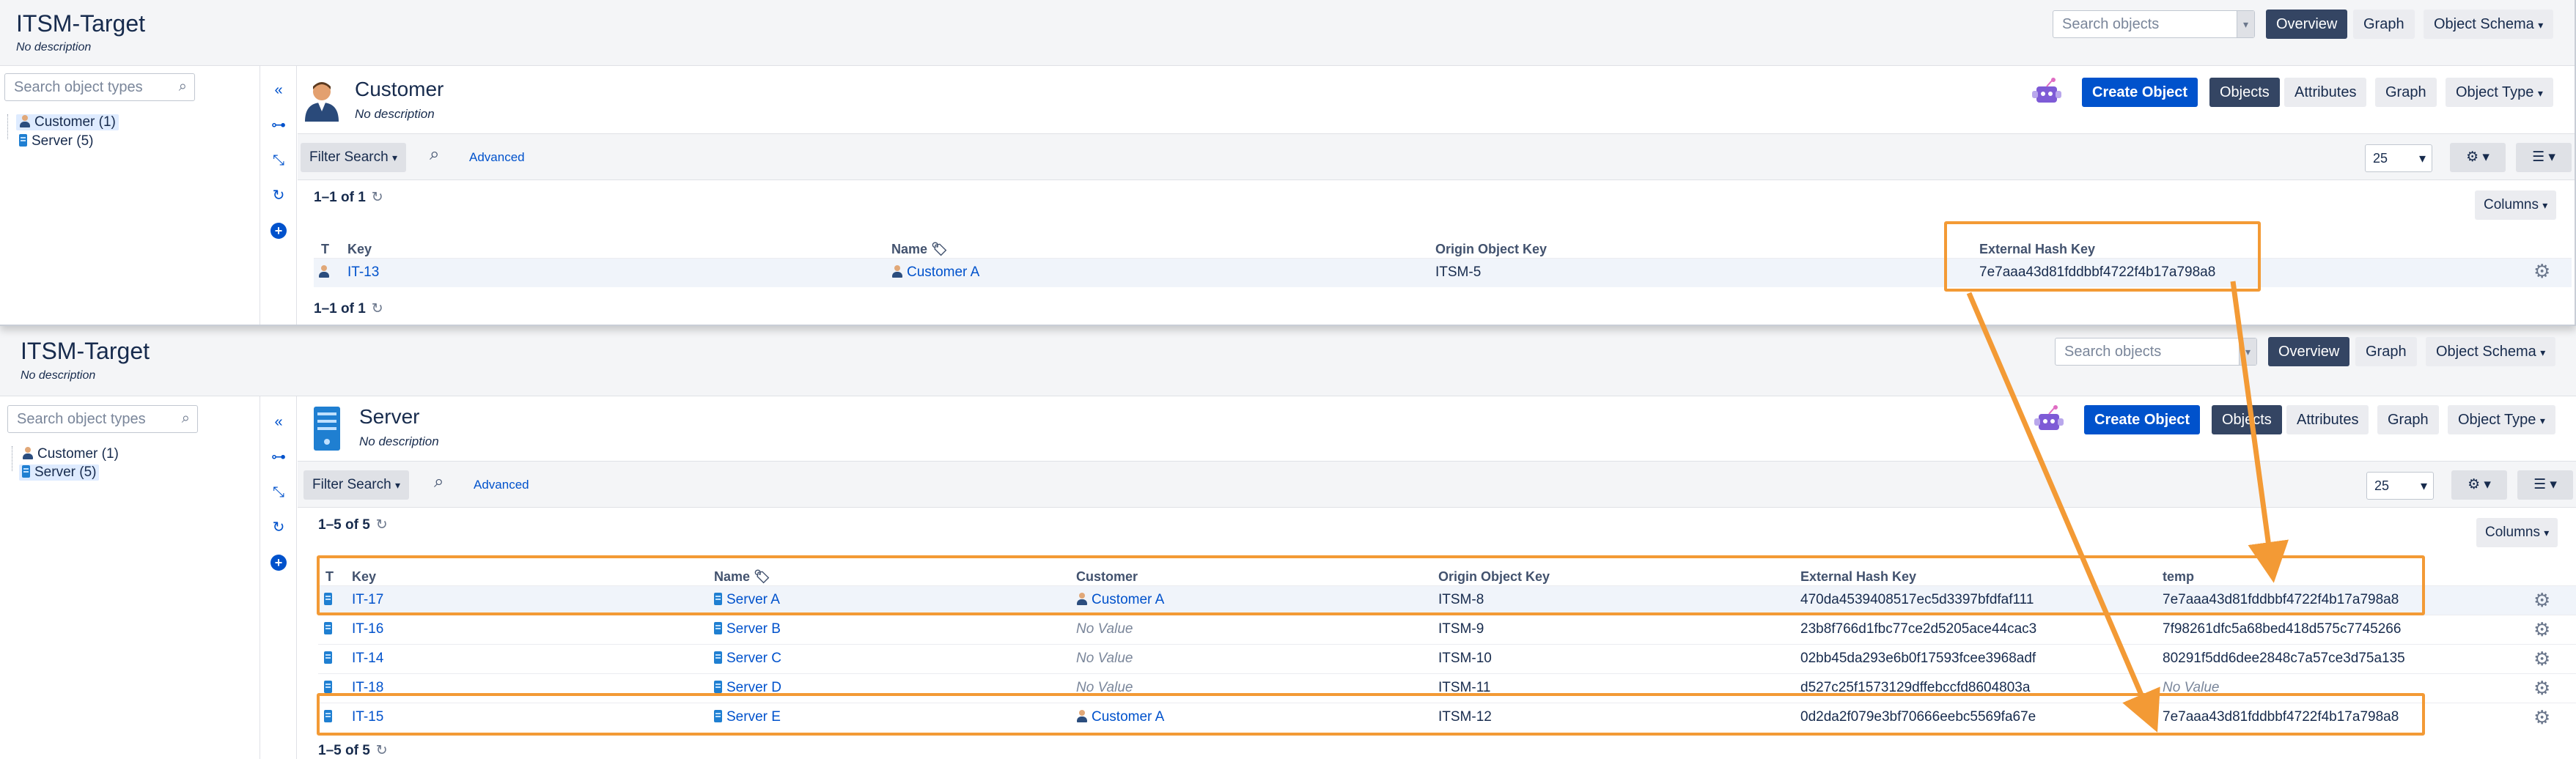 This screenshot has height=759, width=2576. I want to click on customer-avatar-icon, so click(322, 102).